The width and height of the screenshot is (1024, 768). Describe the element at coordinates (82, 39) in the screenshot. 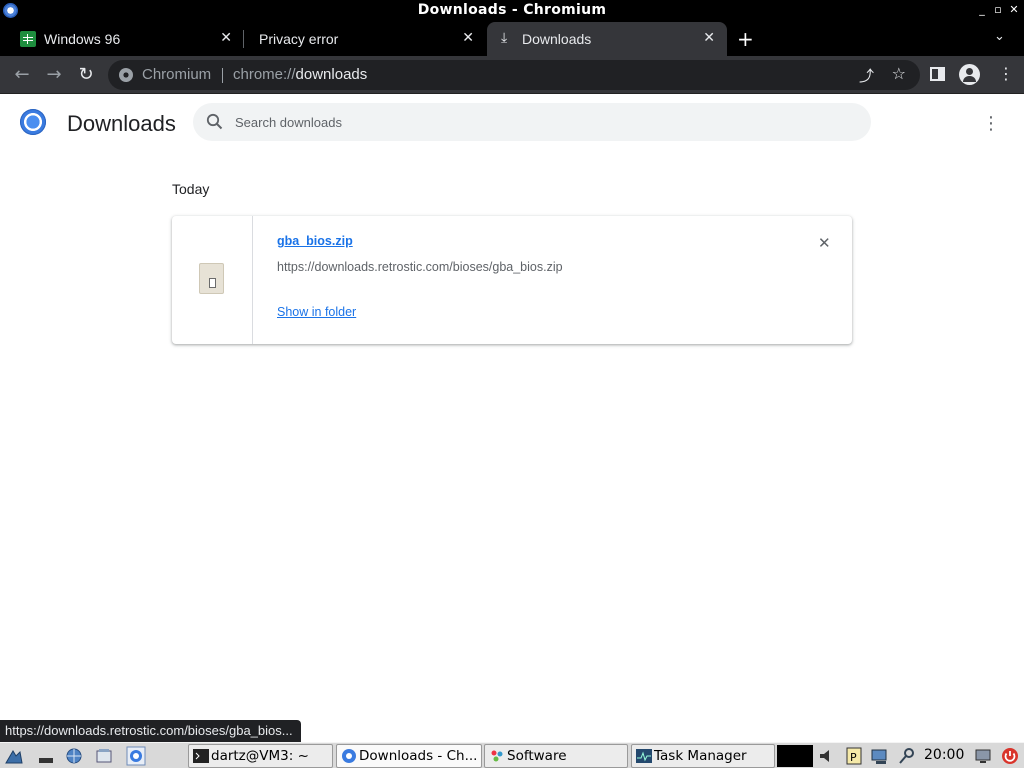

I see `tab-title: Windows 96` at that location.